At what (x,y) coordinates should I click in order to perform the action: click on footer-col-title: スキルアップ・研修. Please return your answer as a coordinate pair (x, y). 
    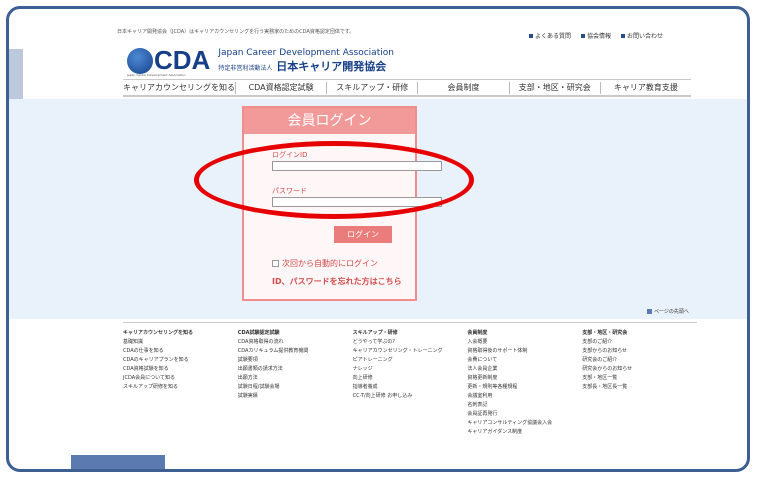
    Looking at the image, I should click on (410, 332).